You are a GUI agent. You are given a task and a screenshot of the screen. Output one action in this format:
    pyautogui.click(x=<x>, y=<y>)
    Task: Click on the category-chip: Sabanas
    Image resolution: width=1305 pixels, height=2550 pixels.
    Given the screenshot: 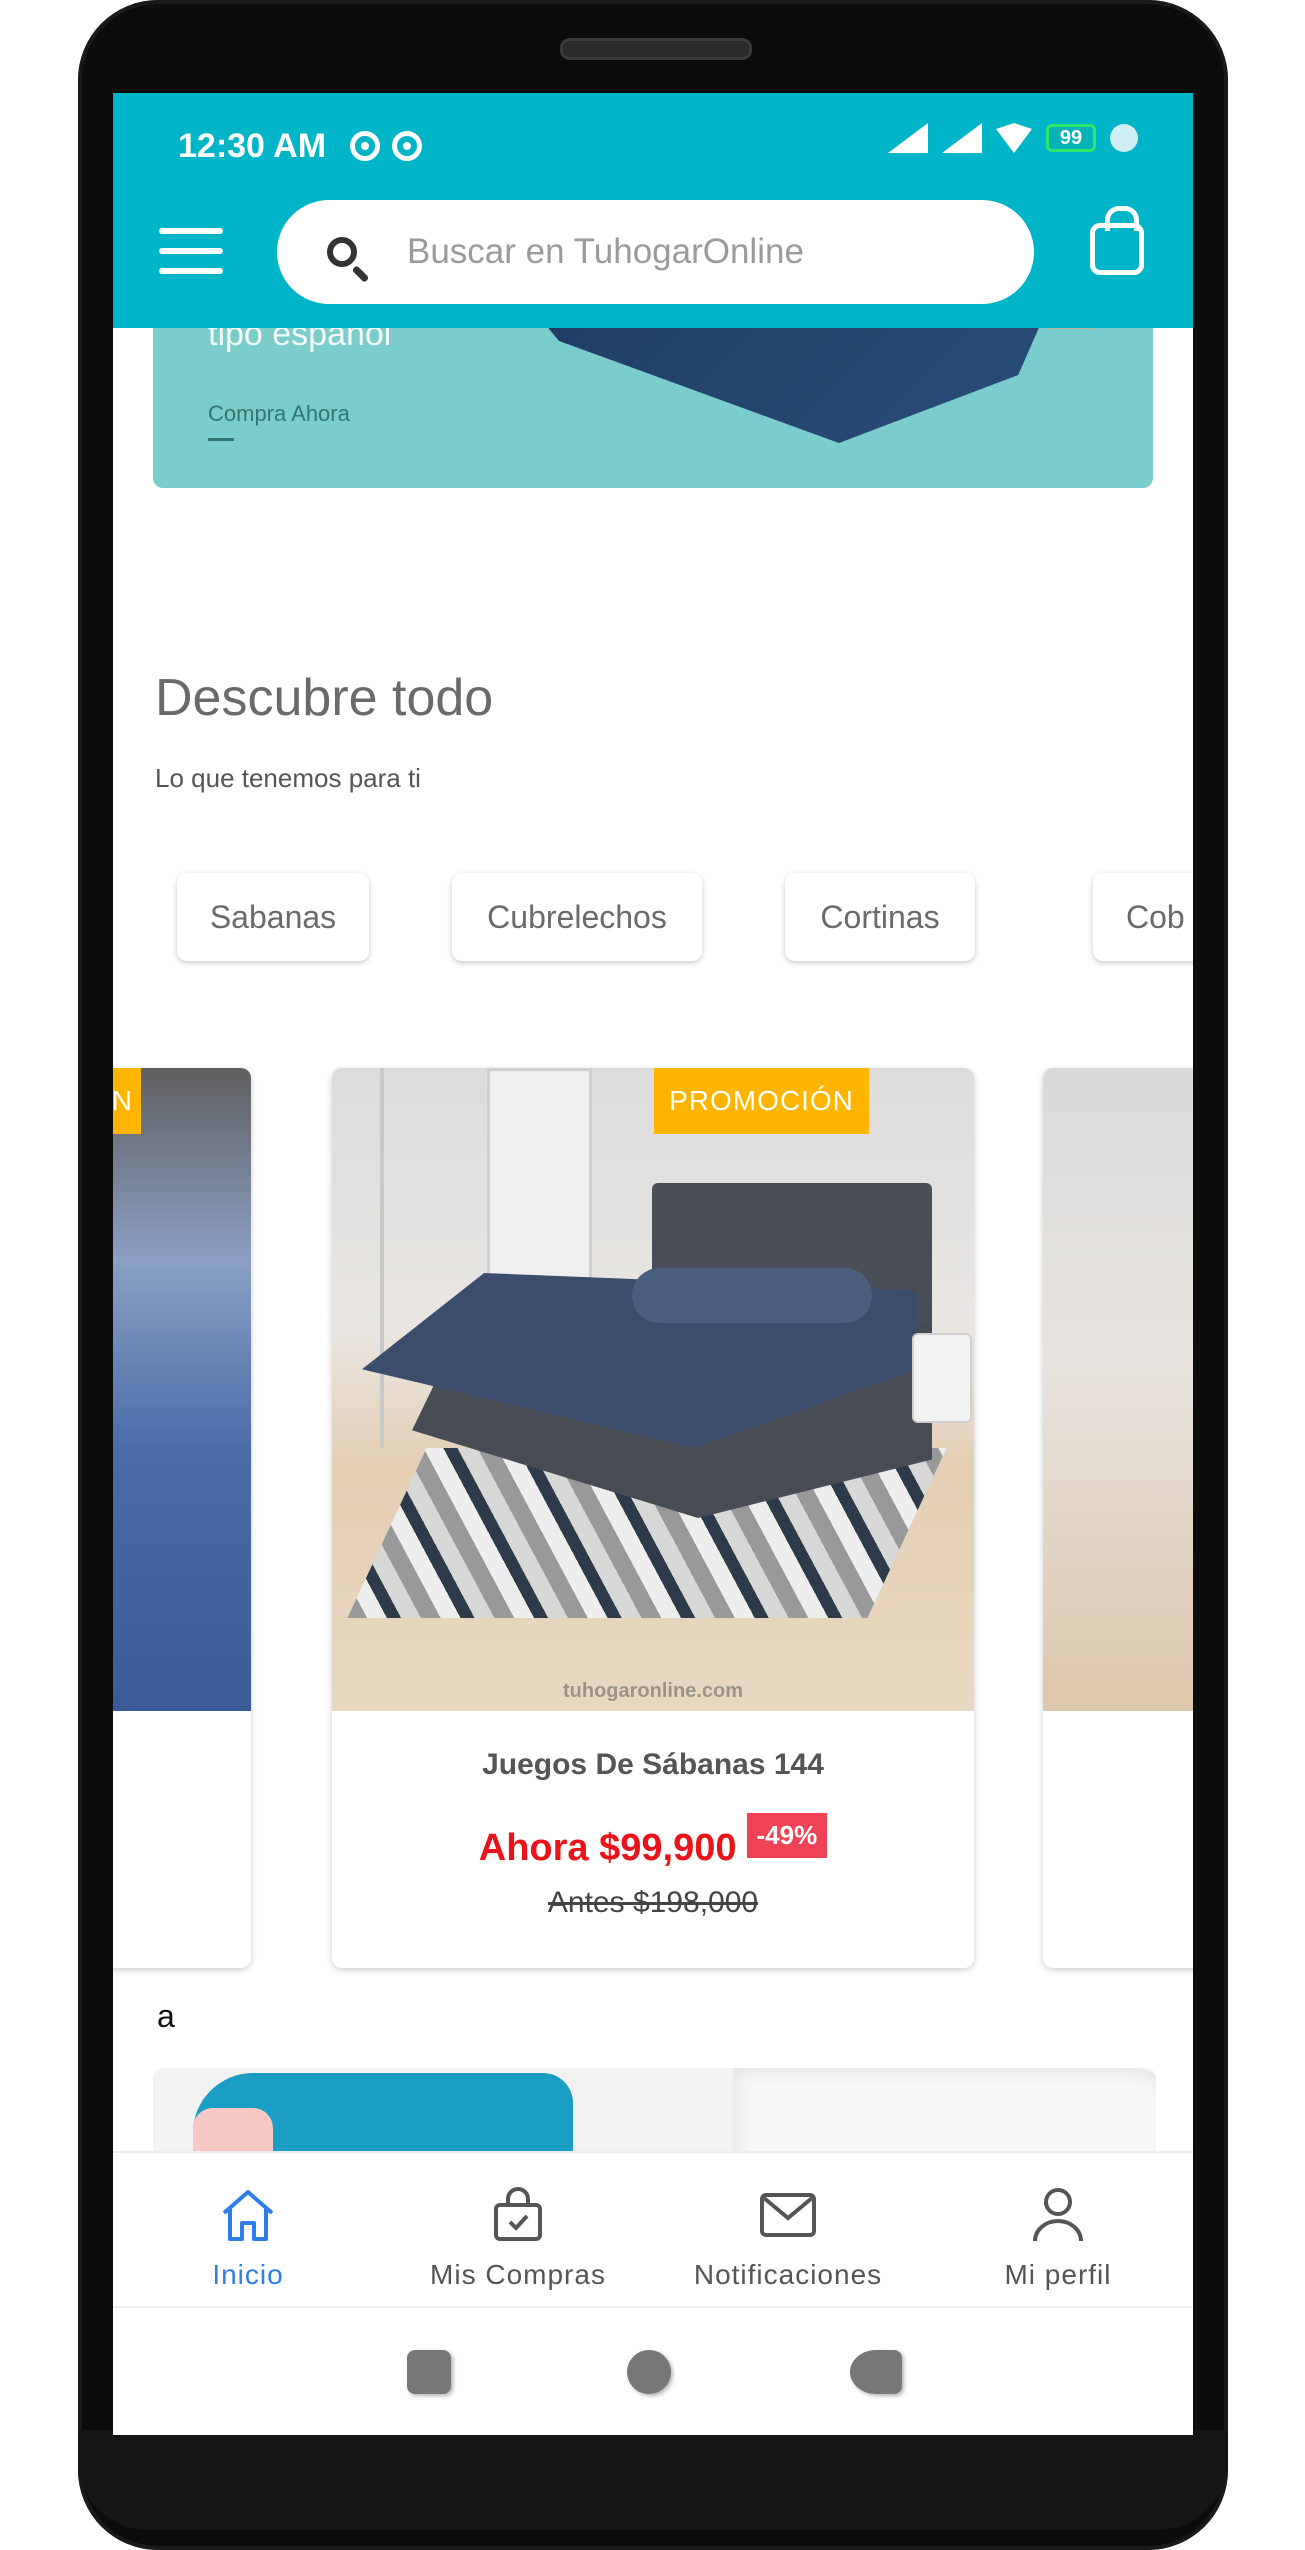 What is the action you would take?
    pyautogui.click(x=273, y=917)
    